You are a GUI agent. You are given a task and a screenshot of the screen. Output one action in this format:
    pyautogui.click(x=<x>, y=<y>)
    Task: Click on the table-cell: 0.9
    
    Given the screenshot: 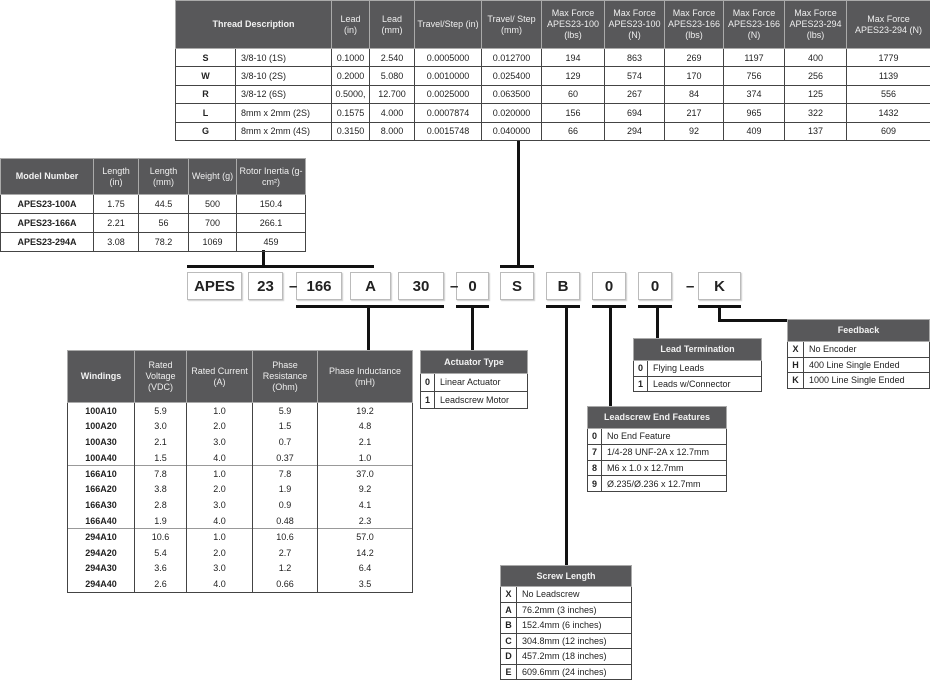 What is the action you would take?
    pyautogui.click(x=285, y=505)
    